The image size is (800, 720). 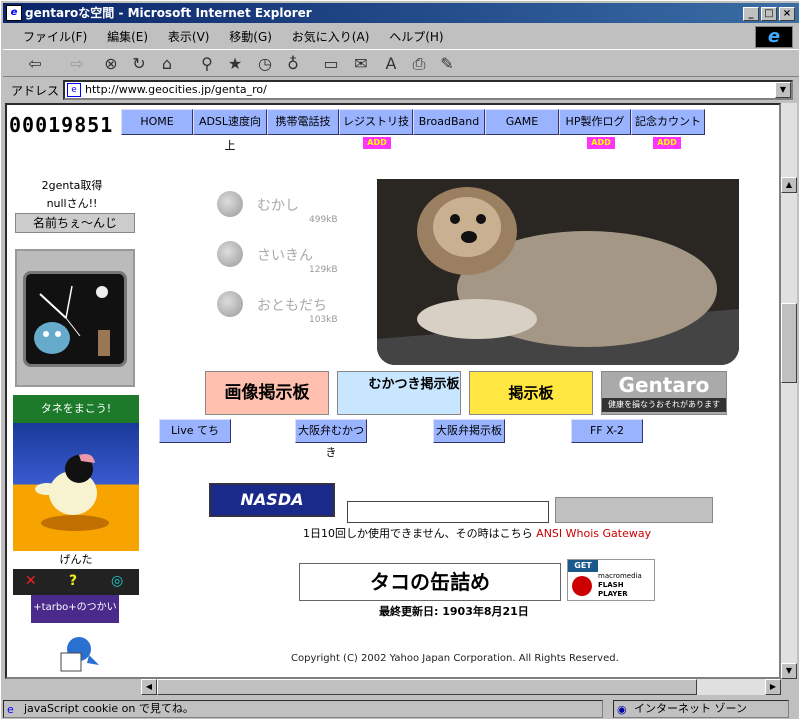 What do you see at coordinates (14, 13) in the screenshot?
I see `ie-page-icon: e` at bounding box center [14, 13].